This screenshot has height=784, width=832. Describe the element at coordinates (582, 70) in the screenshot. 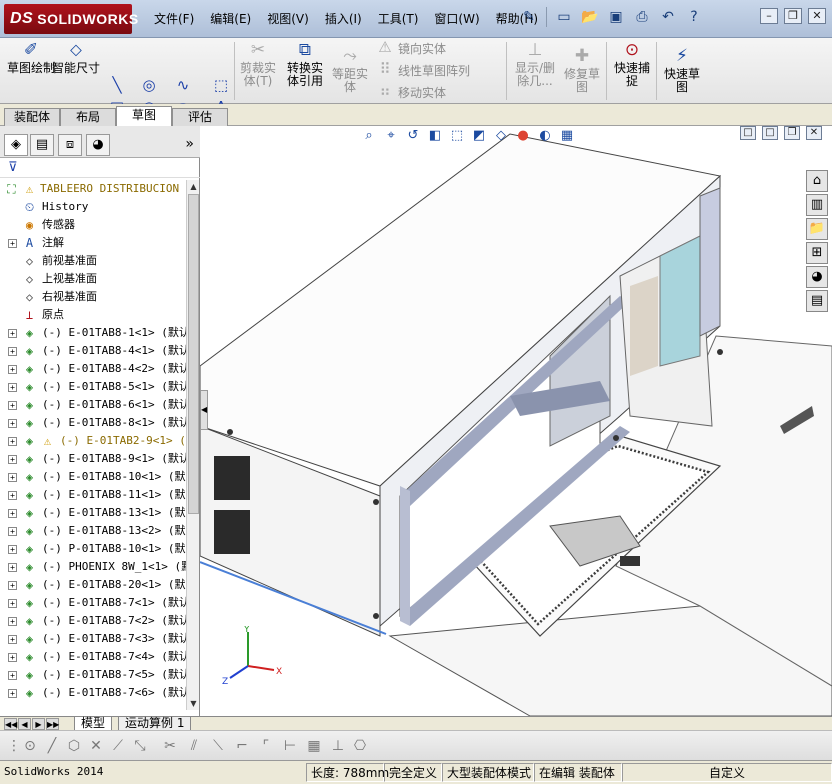

I see `repair-sketch-button: ✚ 修复草图` at that location.